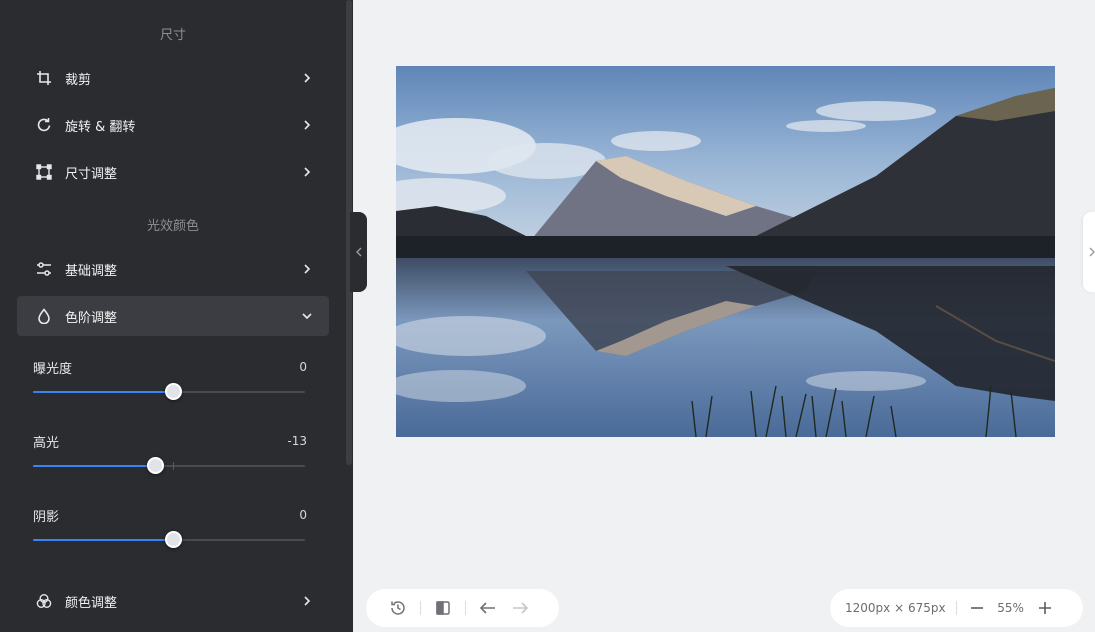 The height and width of the screenshot is (632, 1095). I want to click on slider-center-mark, so click(173, 466).